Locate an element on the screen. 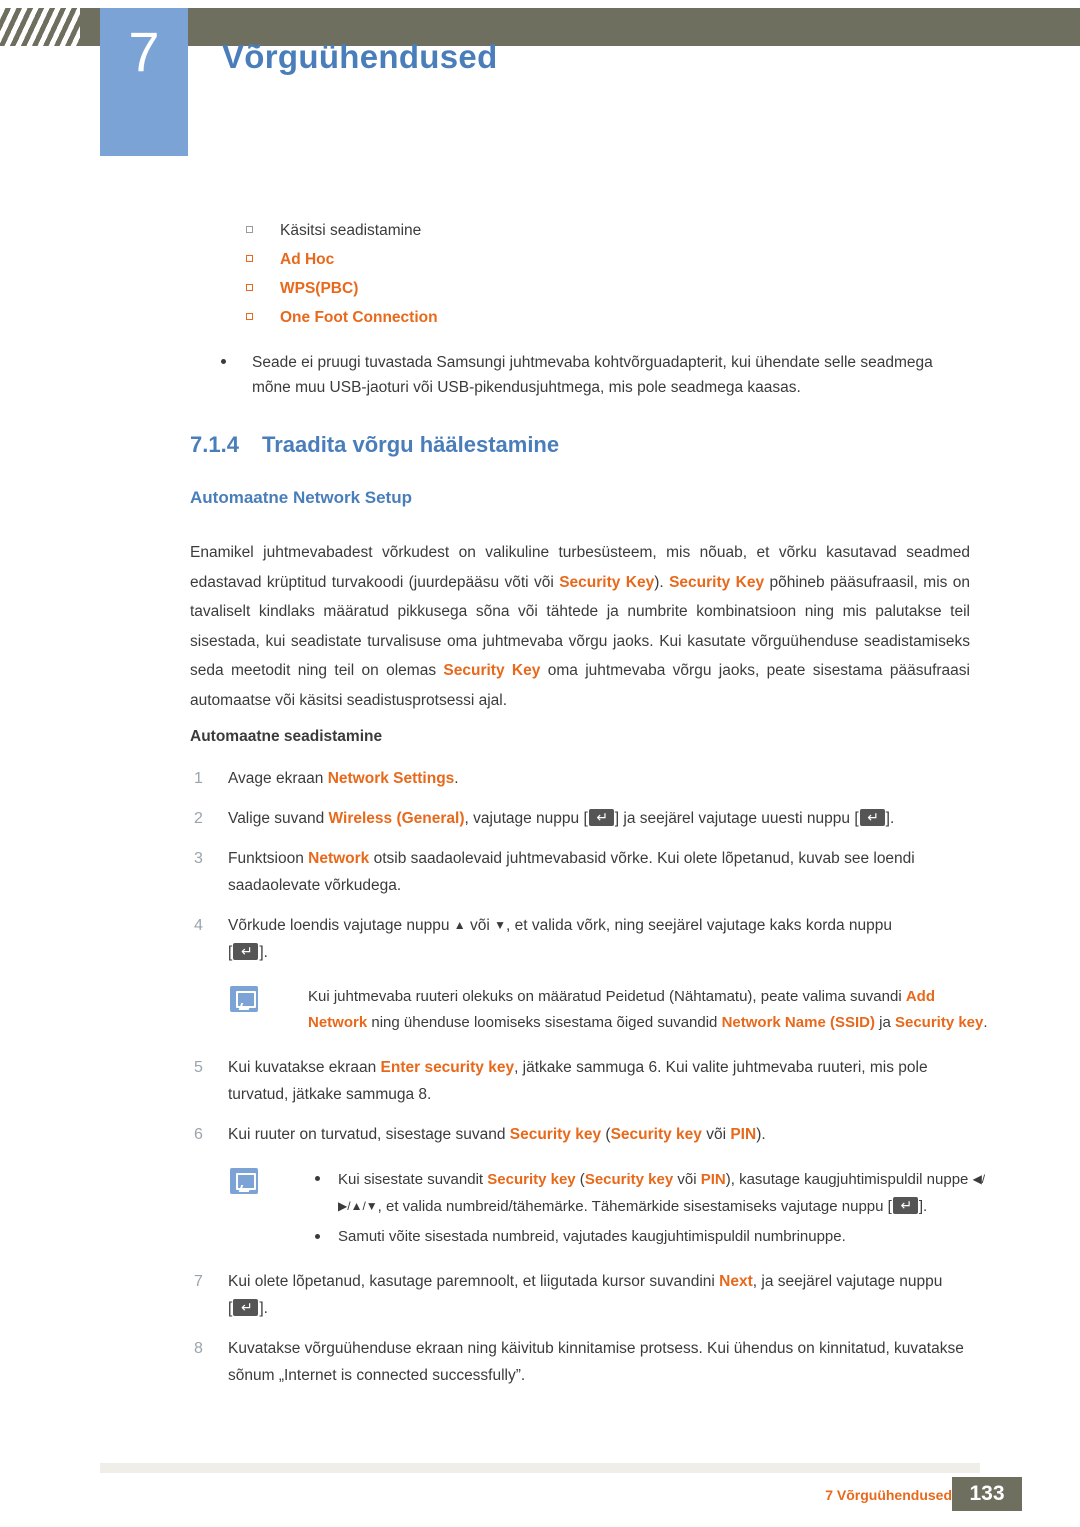  step-text-c: , ja seejärel vajutage nuppu is located at coordinates (847, 1281).